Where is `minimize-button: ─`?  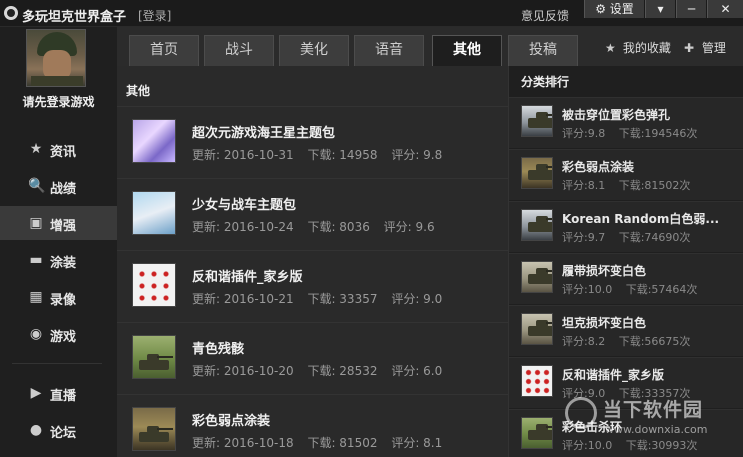 minimize-button: ─ is located at coordinates (691, 9).